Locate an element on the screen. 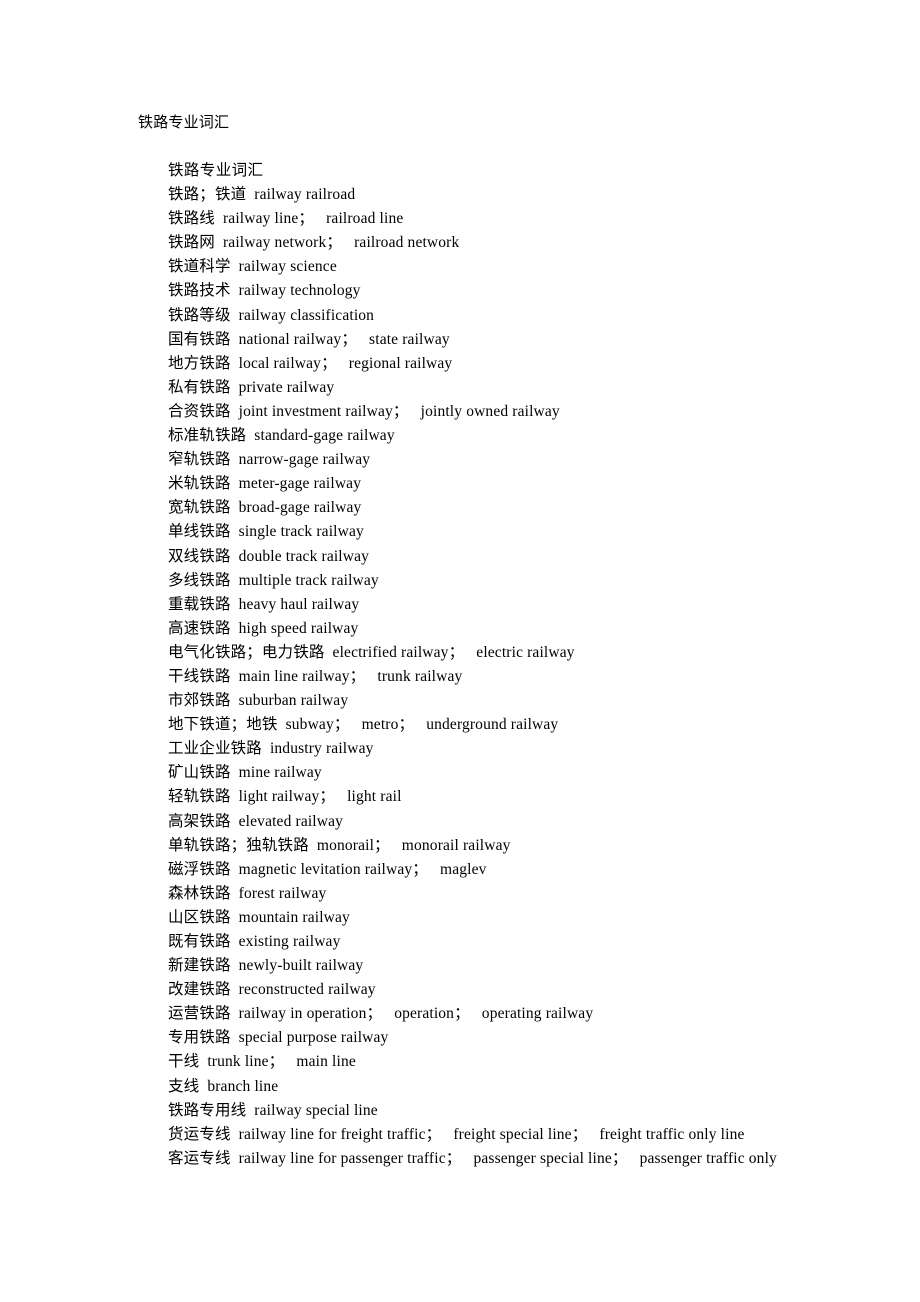 The image size is (920, 1302). glossary-entry: 干线 trunk line； main line is located at coordinates (262, 1062).